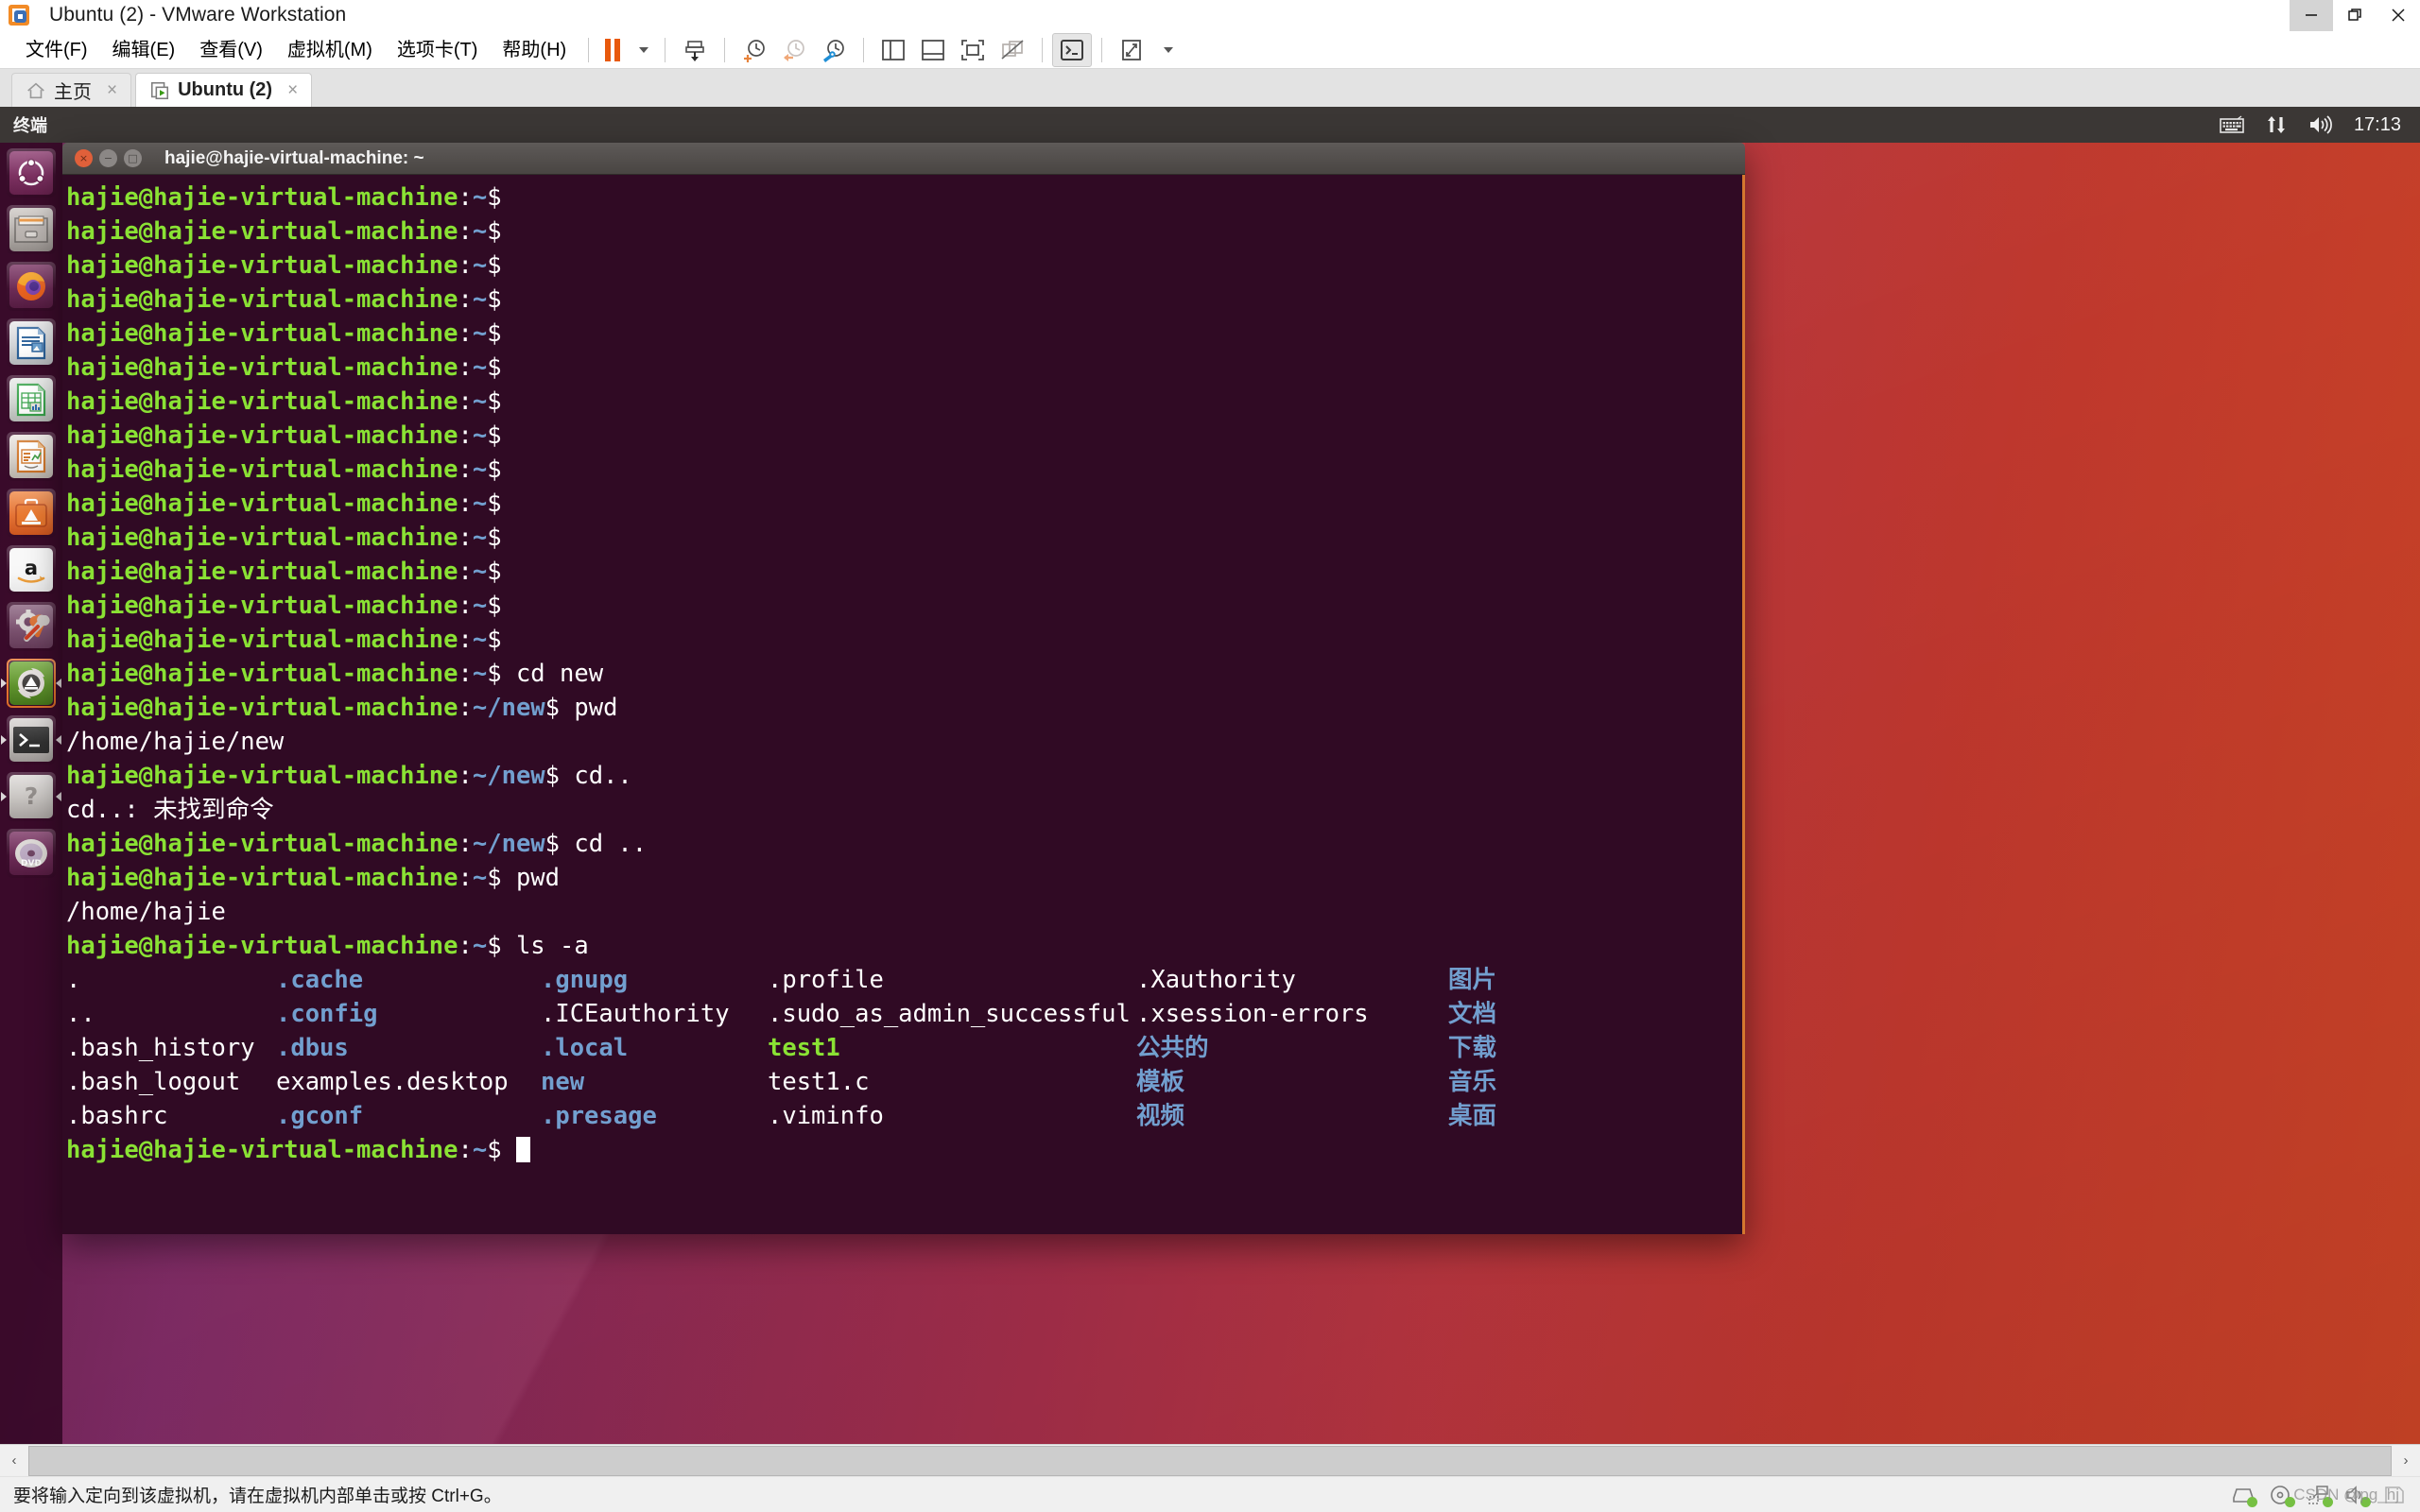  I want to click on window-controls, so click(2355, 15).